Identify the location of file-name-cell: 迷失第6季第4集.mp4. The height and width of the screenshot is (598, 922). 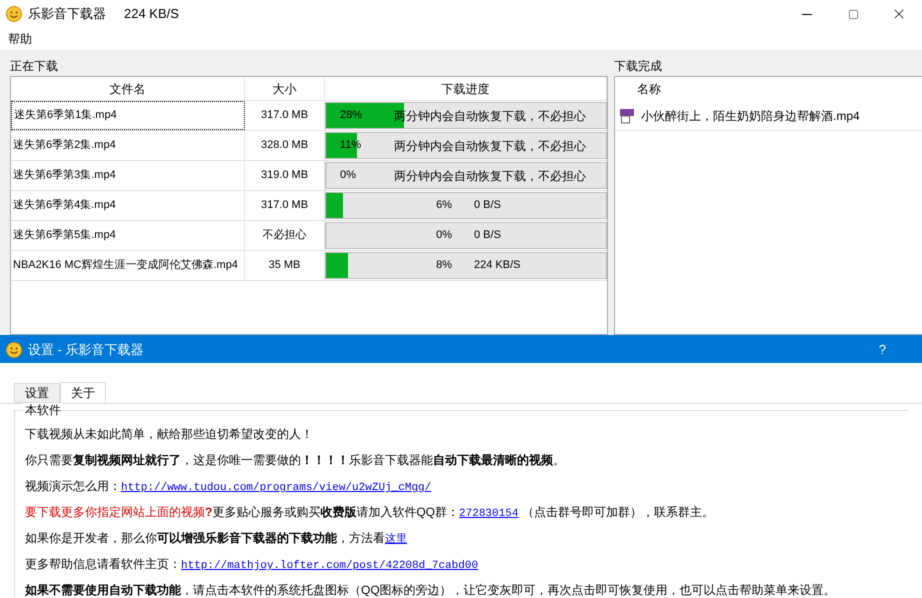
(128, 205).